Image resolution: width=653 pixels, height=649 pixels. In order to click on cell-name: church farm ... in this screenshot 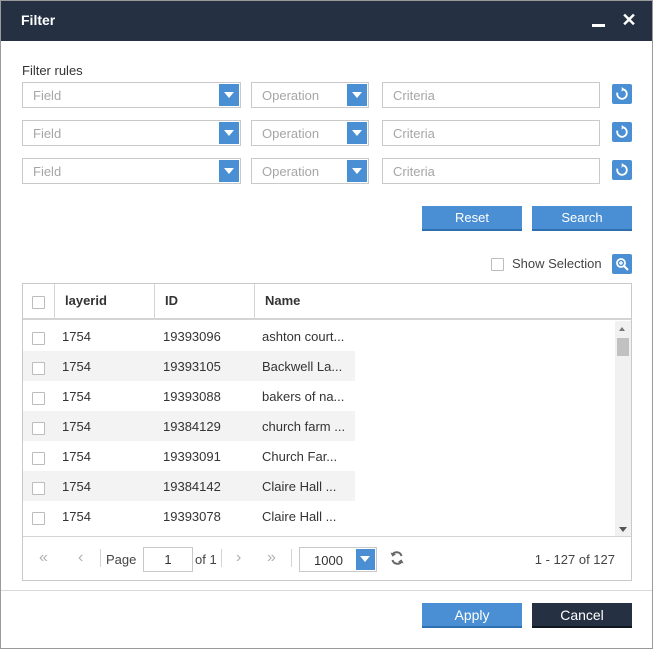, I will do `click(304, 426)`.